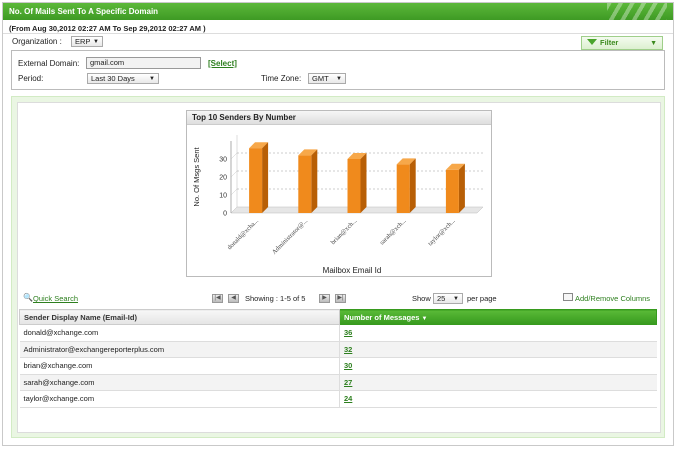 This screenshot has height=450, width=677. Describe the element at coordinates (320, 78) in the screenshot. I see `timezone-value: GMT` at that location.